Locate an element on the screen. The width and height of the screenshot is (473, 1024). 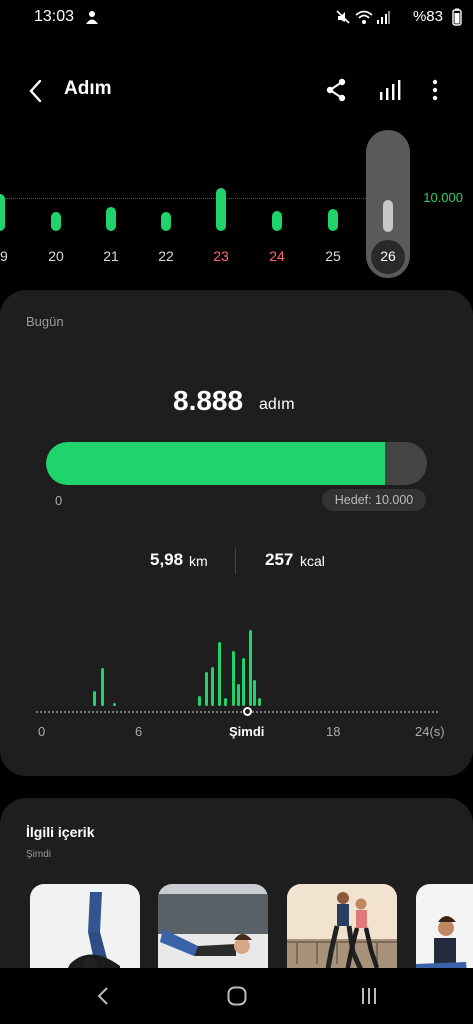
steps-value: 8.888 is located at coordinates (208, 400).